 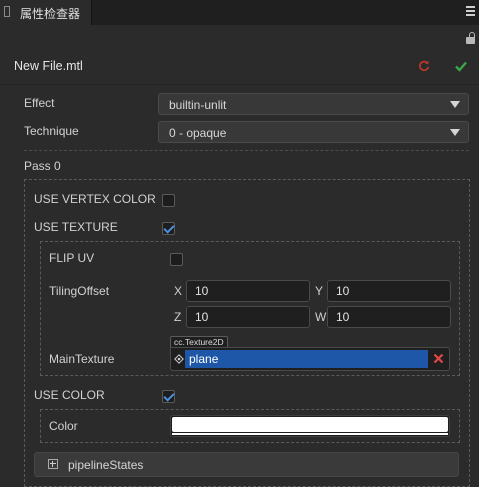 I want to click on color-picker, so click(x=310, y=426).